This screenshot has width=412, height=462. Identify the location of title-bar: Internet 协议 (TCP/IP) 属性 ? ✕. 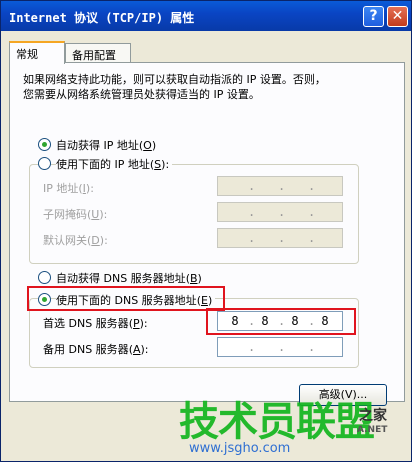
(206, 16).